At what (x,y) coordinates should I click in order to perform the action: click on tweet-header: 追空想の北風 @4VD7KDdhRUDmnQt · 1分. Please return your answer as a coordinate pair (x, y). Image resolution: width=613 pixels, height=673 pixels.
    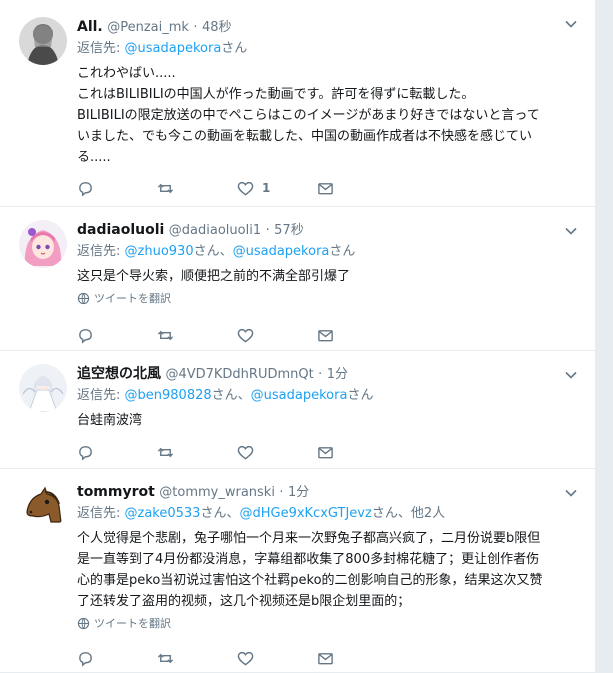
    Looking at the image, I should click on (327, 374).